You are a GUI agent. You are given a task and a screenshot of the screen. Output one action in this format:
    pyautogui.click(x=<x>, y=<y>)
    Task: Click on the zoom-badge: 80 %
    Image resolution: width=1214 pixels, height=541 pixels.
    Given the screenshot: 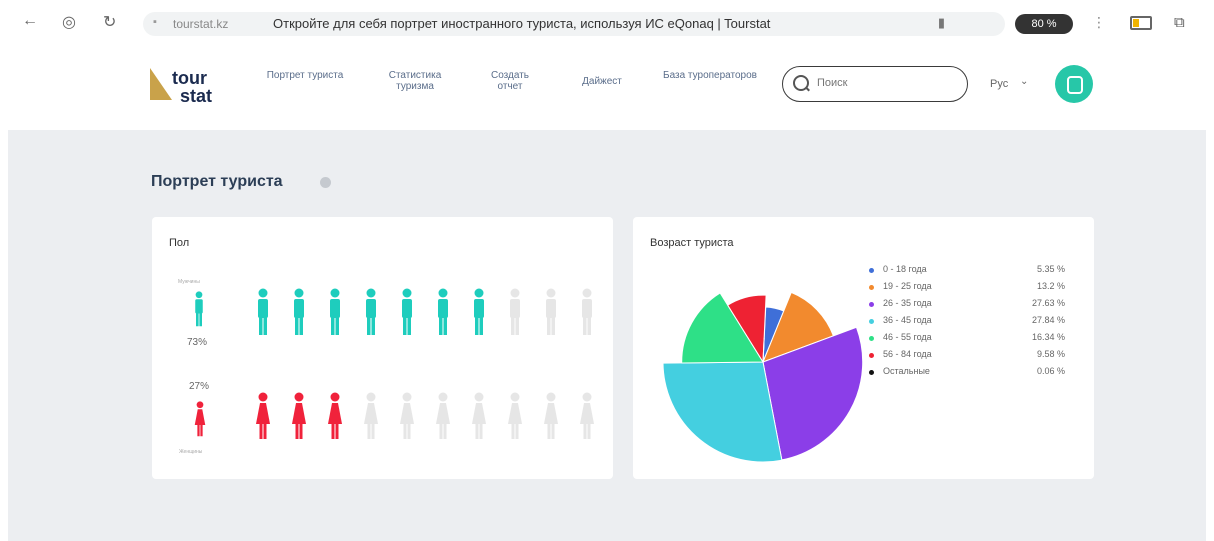 What is the action you would take?
    pyautogui.click(x=1044, y=24)
    